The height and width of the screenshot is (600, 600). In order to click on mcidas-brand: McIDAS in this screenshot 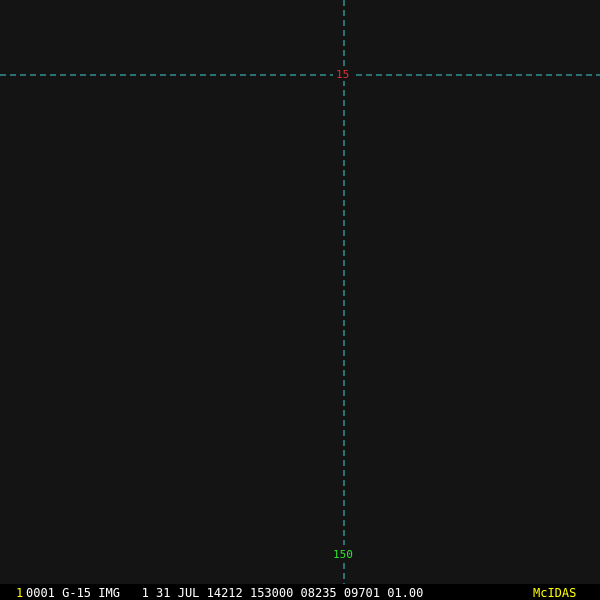, I will do `click(555, 593)`.